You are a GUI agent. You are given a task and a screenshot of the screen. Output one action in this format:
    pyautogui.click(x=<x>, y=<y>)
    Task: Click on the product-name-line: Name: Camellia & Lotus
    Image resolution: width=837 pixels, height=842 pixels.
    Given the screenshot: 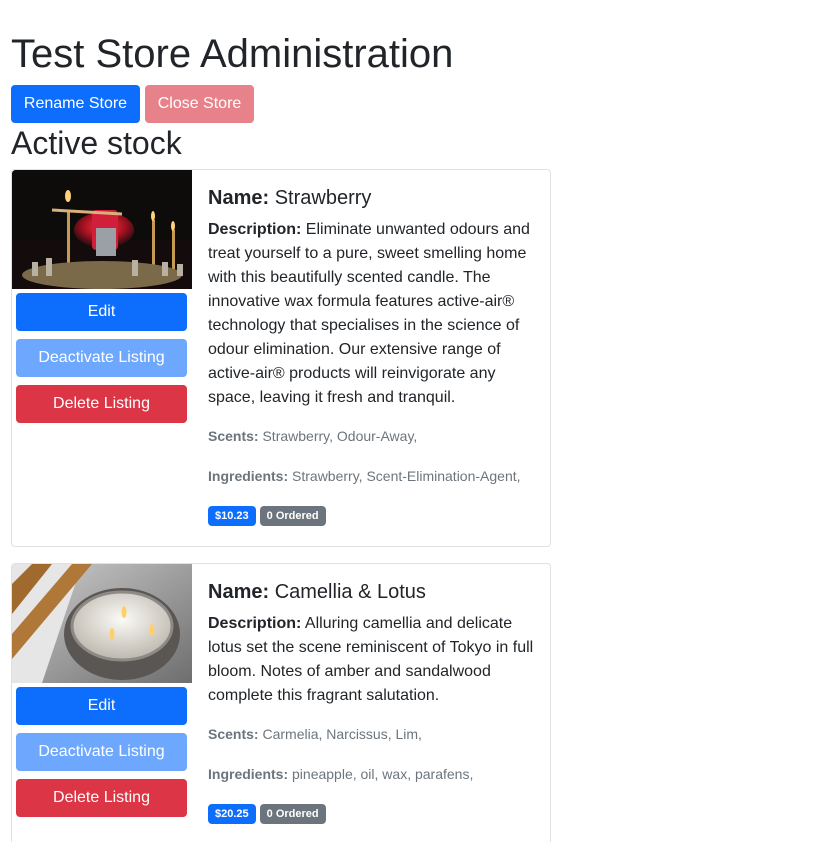 What is the action you would take?
    pyautogui.click(x=374, y=592)
    